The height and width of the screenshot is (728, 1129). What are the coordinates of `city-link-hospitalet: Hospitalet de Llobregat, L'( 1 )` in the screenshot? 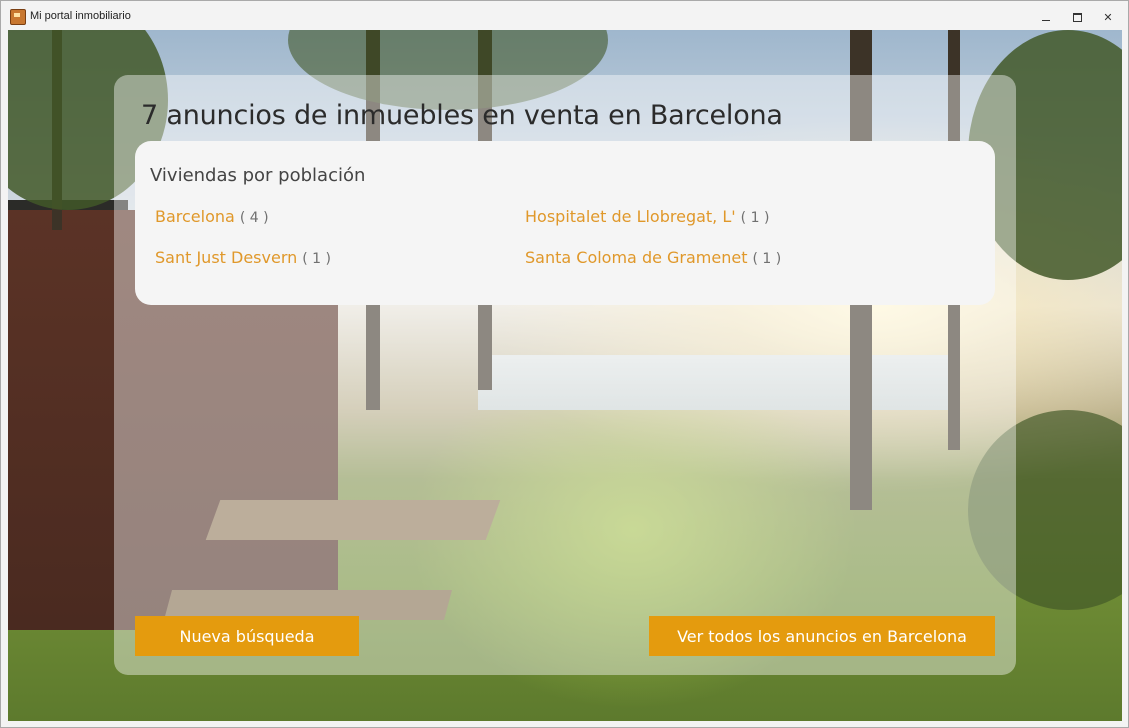 It's located at (647, 216).